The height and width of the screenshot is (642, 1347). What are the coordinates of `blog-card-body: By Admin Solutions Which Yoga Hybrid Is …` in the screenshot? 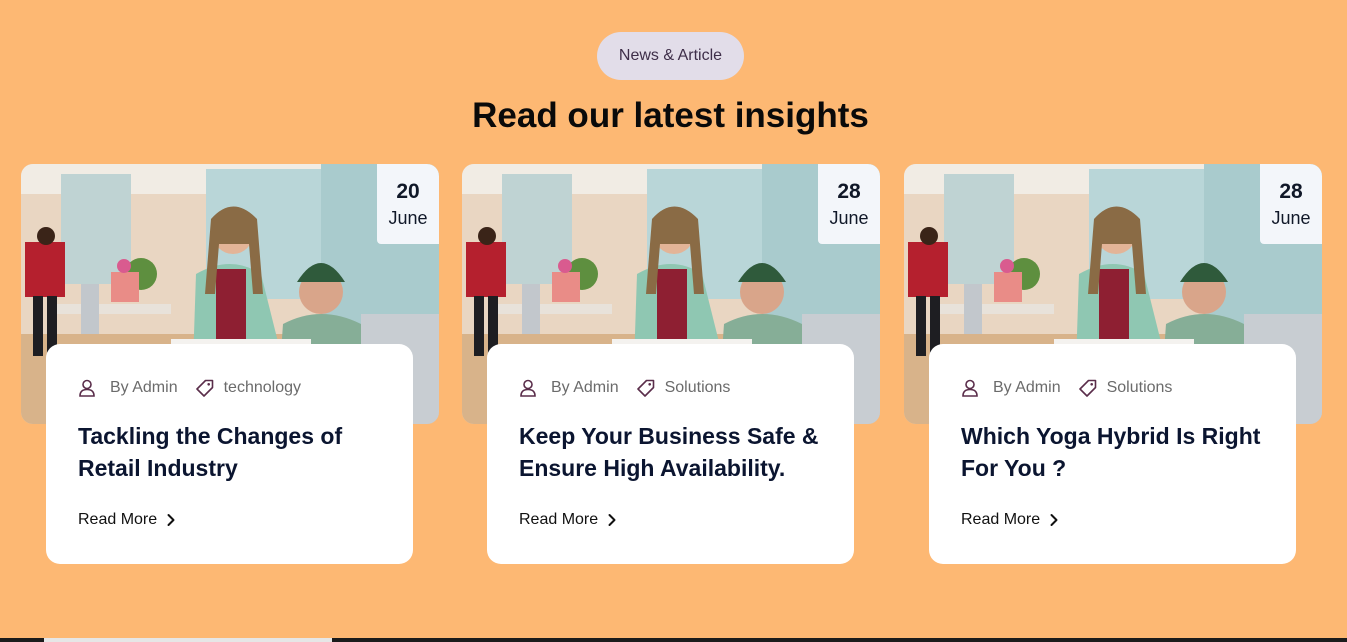 It's located at (1112, 454).